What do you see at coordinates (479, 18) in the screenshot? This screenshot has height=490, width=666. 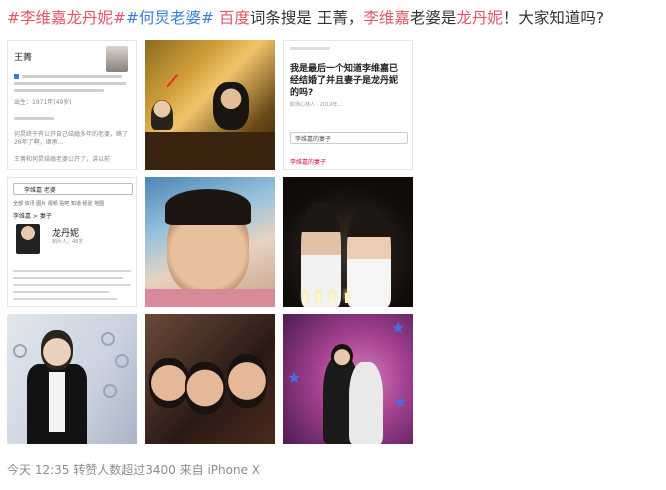 I see `mention-long-danni: 龙丹妮` at bounding box center [479, 18].